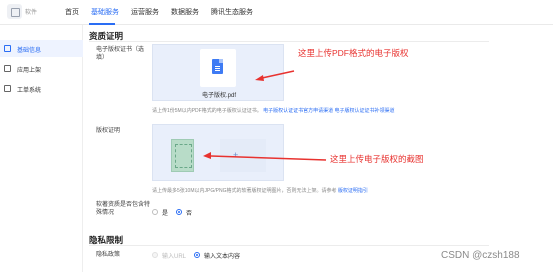  I want to click on annotation-arrowhead-image, so click(207, 155).